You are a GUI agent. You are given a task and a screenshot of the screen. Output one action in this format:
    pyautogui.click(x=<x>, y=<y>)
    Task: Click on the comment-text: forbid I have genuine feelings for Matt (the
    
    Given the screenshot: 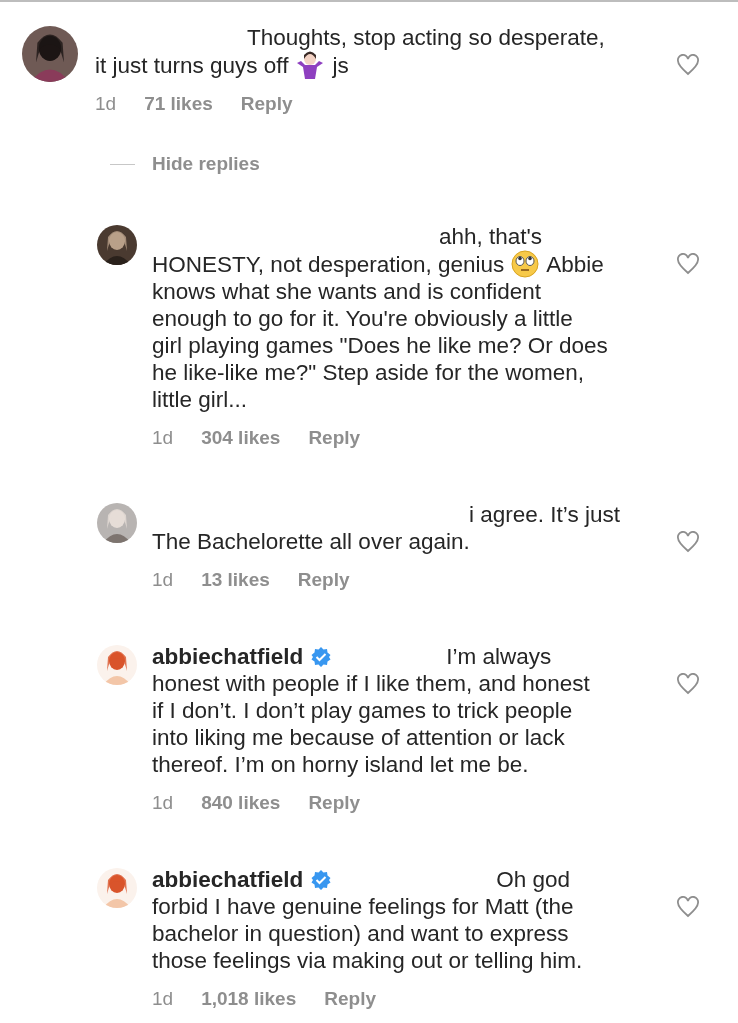 What is the action you would take?
    pyautogui.click(x=363, y=906)
    